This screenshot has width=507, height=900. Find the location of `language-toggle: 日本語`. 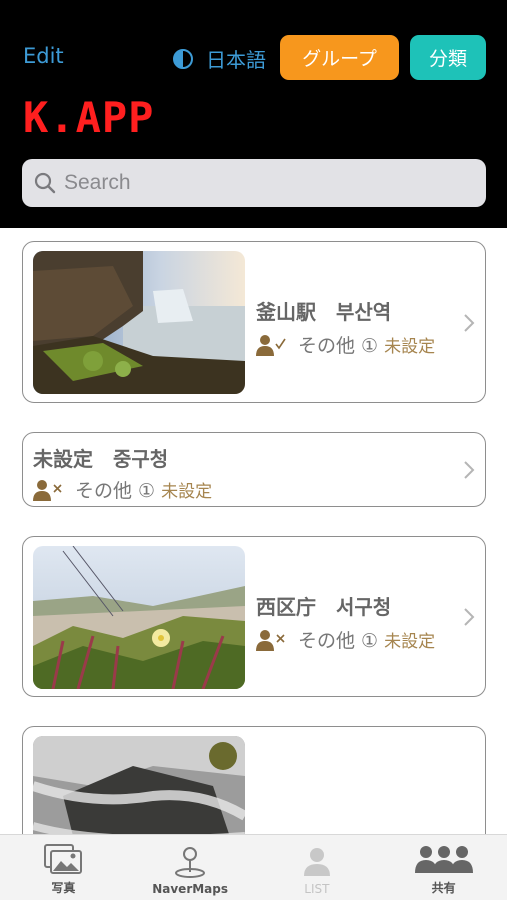

language-toggle: 日本語 is located at coordinates (219, 58).